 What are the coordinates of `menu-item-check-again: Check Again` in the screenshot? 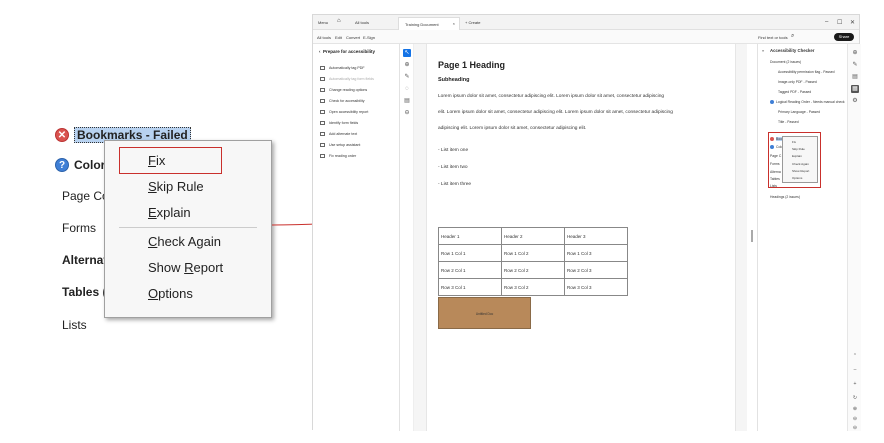 It's located at (184, 241).